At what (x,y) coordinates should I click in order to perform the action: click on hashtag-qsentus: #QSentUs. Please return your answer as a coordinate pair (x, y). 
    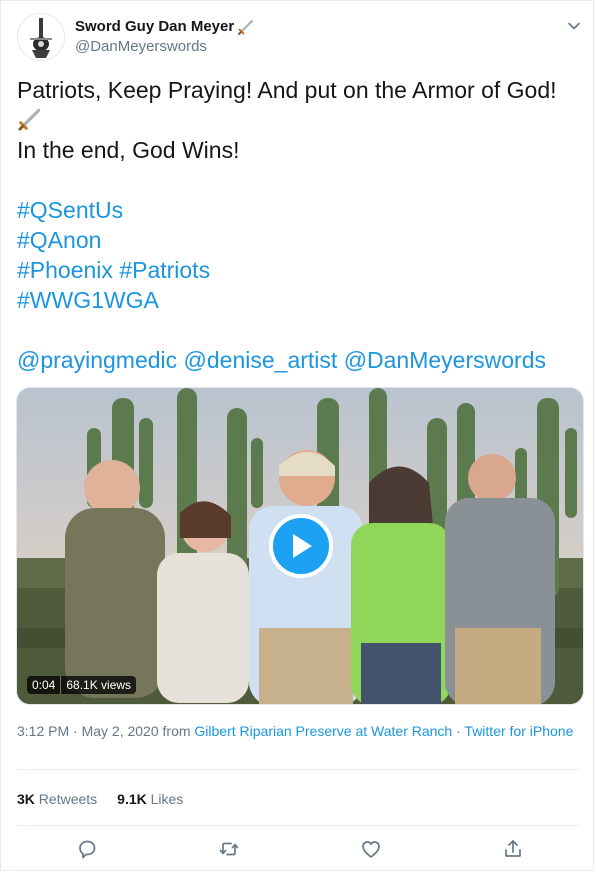
    Looking at the image, I should click on (70, 210).